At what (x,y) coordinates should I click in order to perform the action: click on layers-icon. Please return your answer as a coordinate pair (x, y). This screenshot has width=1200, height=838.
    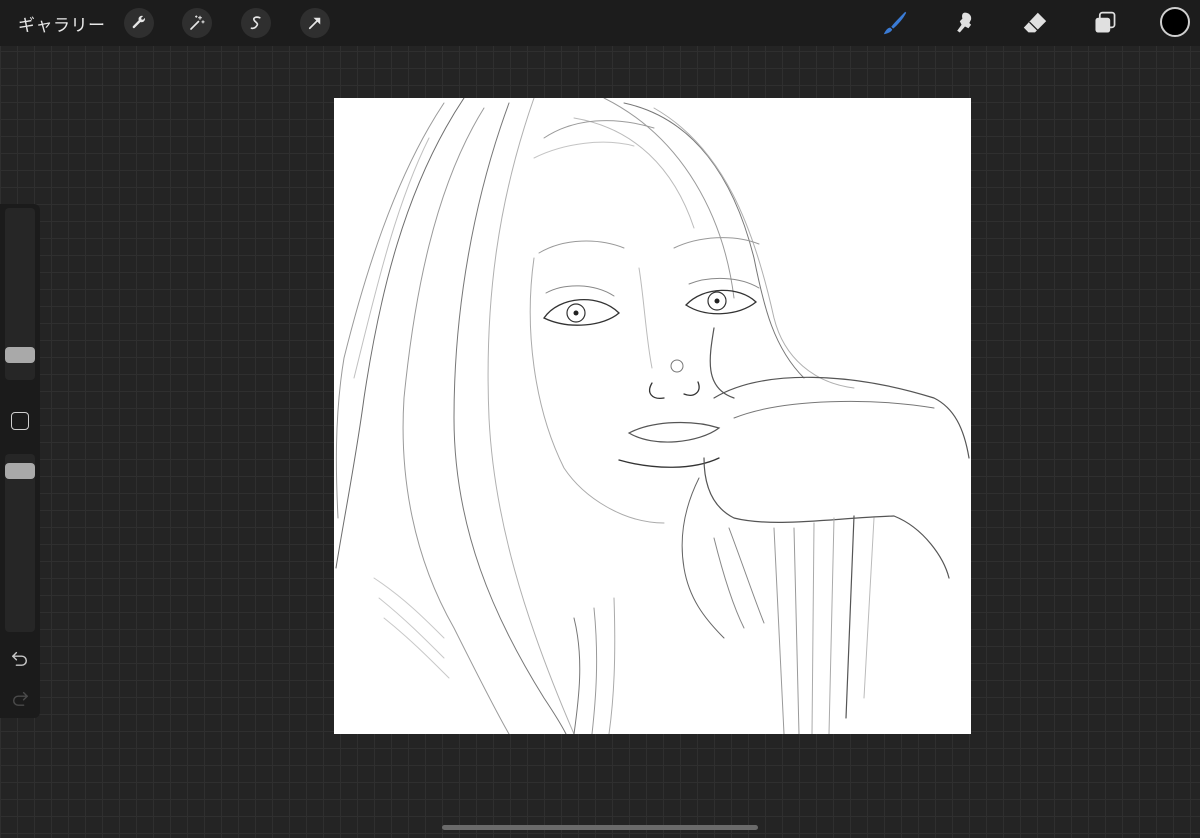
    Looking at the image, I should click on (1105, 22).